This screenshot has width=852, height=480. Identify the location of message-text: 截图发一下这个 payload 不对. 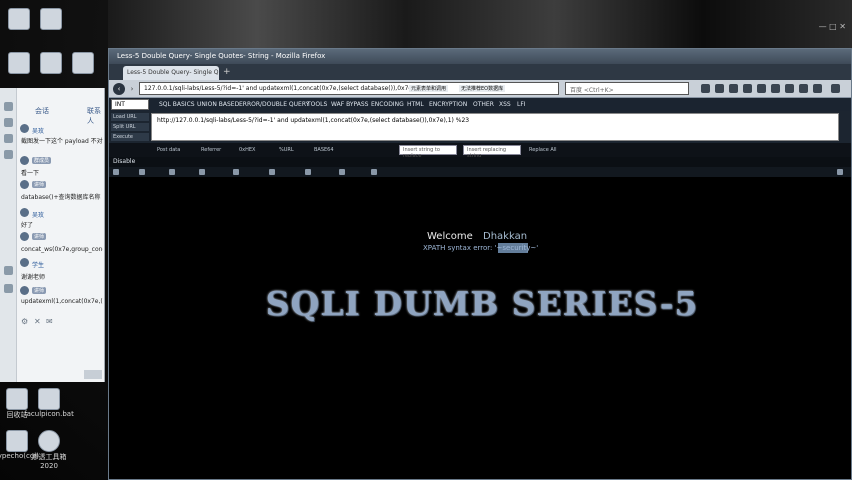
(62, 141).